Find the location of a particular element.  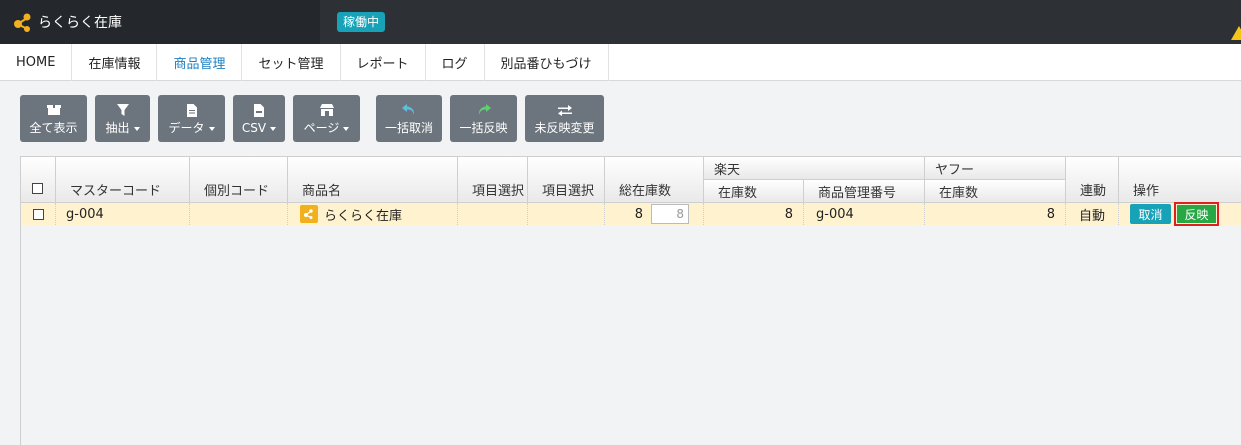

product-thumbnail-icon is located at coordinates (309, 214).